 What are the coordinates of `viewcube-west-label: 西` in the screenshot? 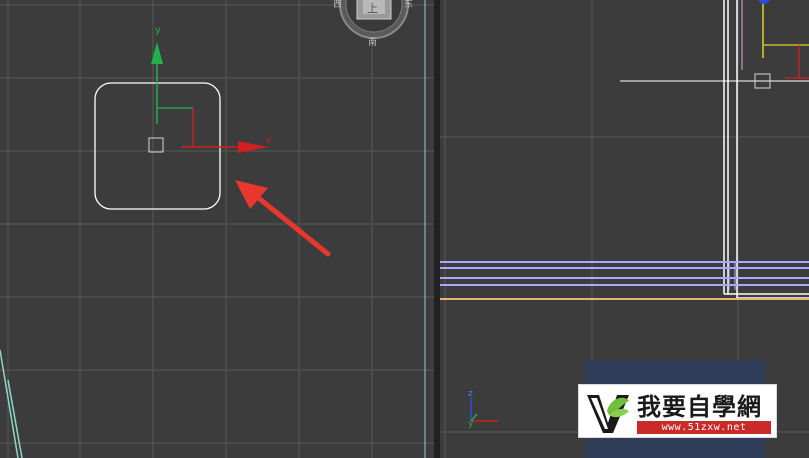 It's located at (337, 5).